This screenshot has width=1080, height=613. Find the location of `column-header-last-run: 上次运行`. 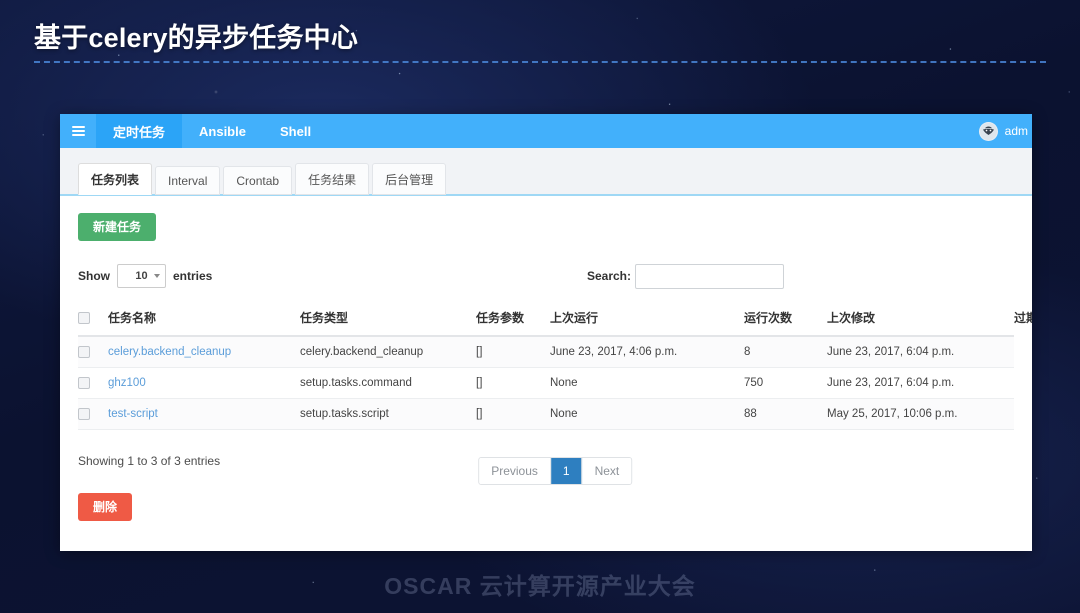

column-header-last-run: 上次运行 is located at coordinates (647, 318).